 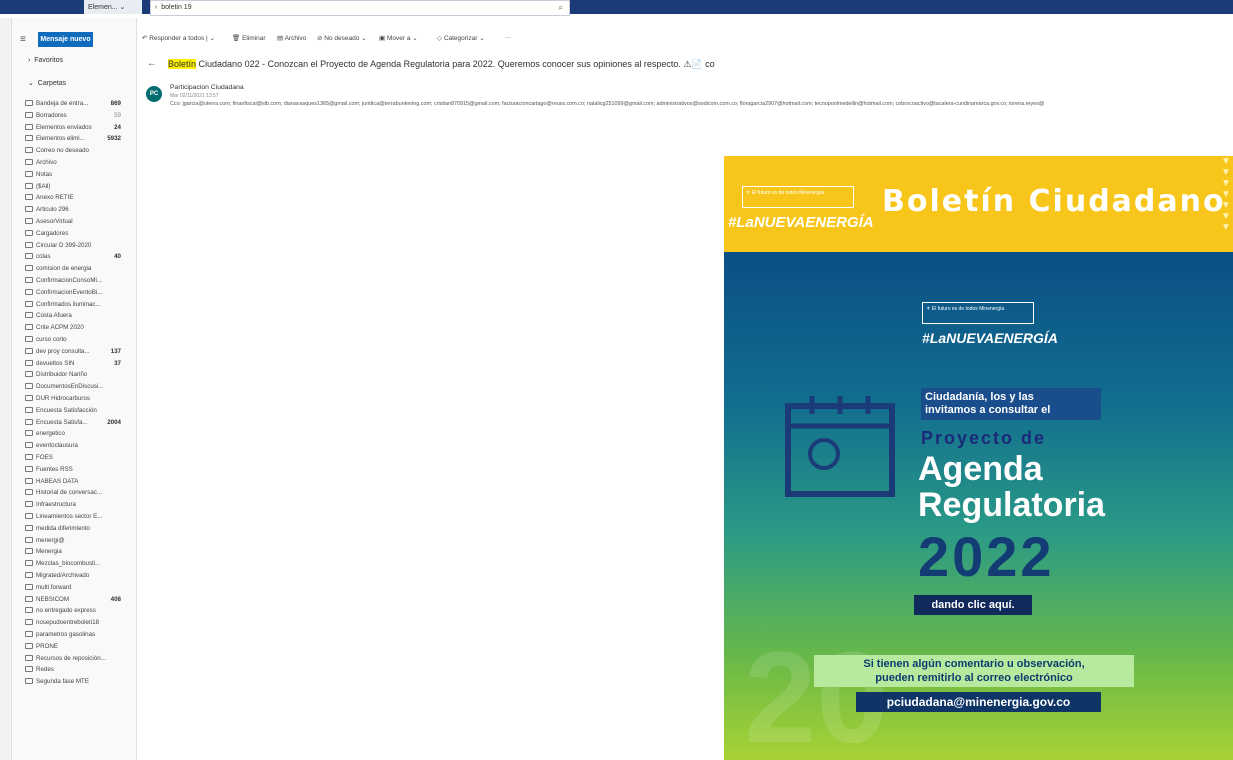 I want to click on folder-label: FOES, so click(x=44, y=457).